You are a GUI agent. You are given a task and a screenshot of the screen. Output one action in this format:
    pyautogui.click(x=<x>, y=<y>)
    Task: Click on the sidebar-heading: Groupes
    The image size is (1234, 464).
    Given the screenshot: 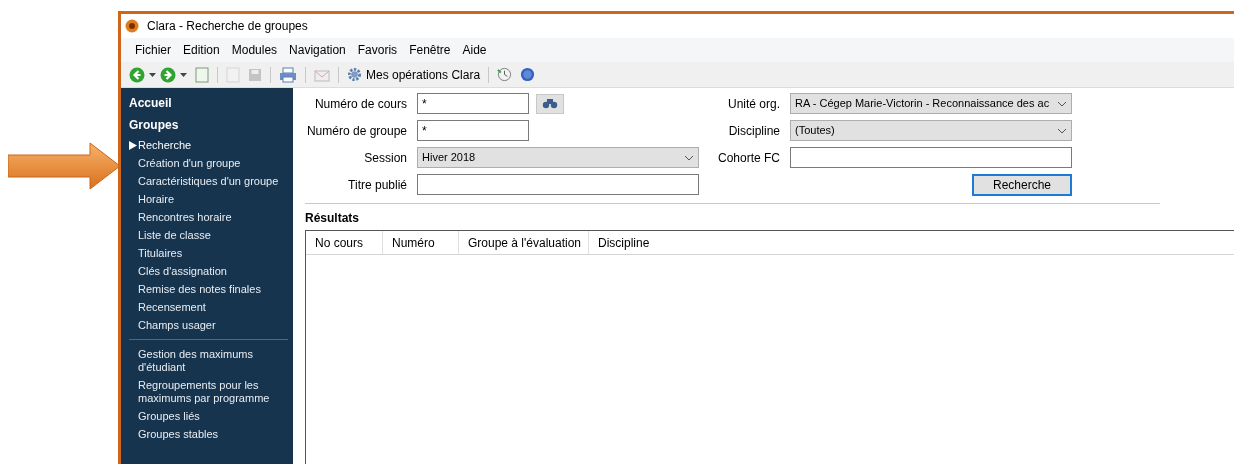 What is the action you would take?
    pyautogui.click(x=208, y=125)
    